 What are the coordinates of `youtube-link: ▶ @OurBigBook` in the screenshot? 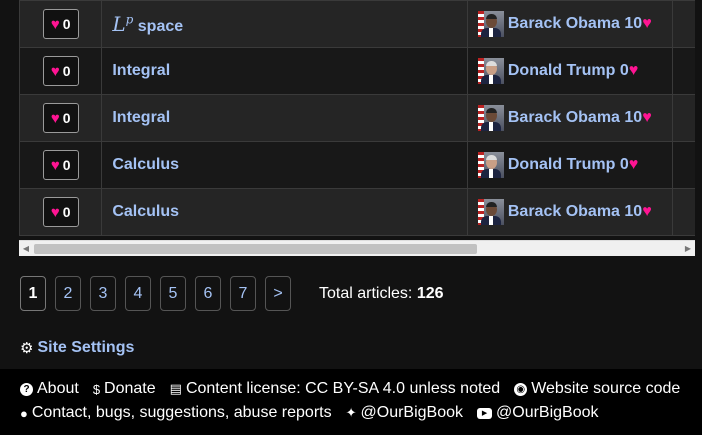 It's located at (538, 413).